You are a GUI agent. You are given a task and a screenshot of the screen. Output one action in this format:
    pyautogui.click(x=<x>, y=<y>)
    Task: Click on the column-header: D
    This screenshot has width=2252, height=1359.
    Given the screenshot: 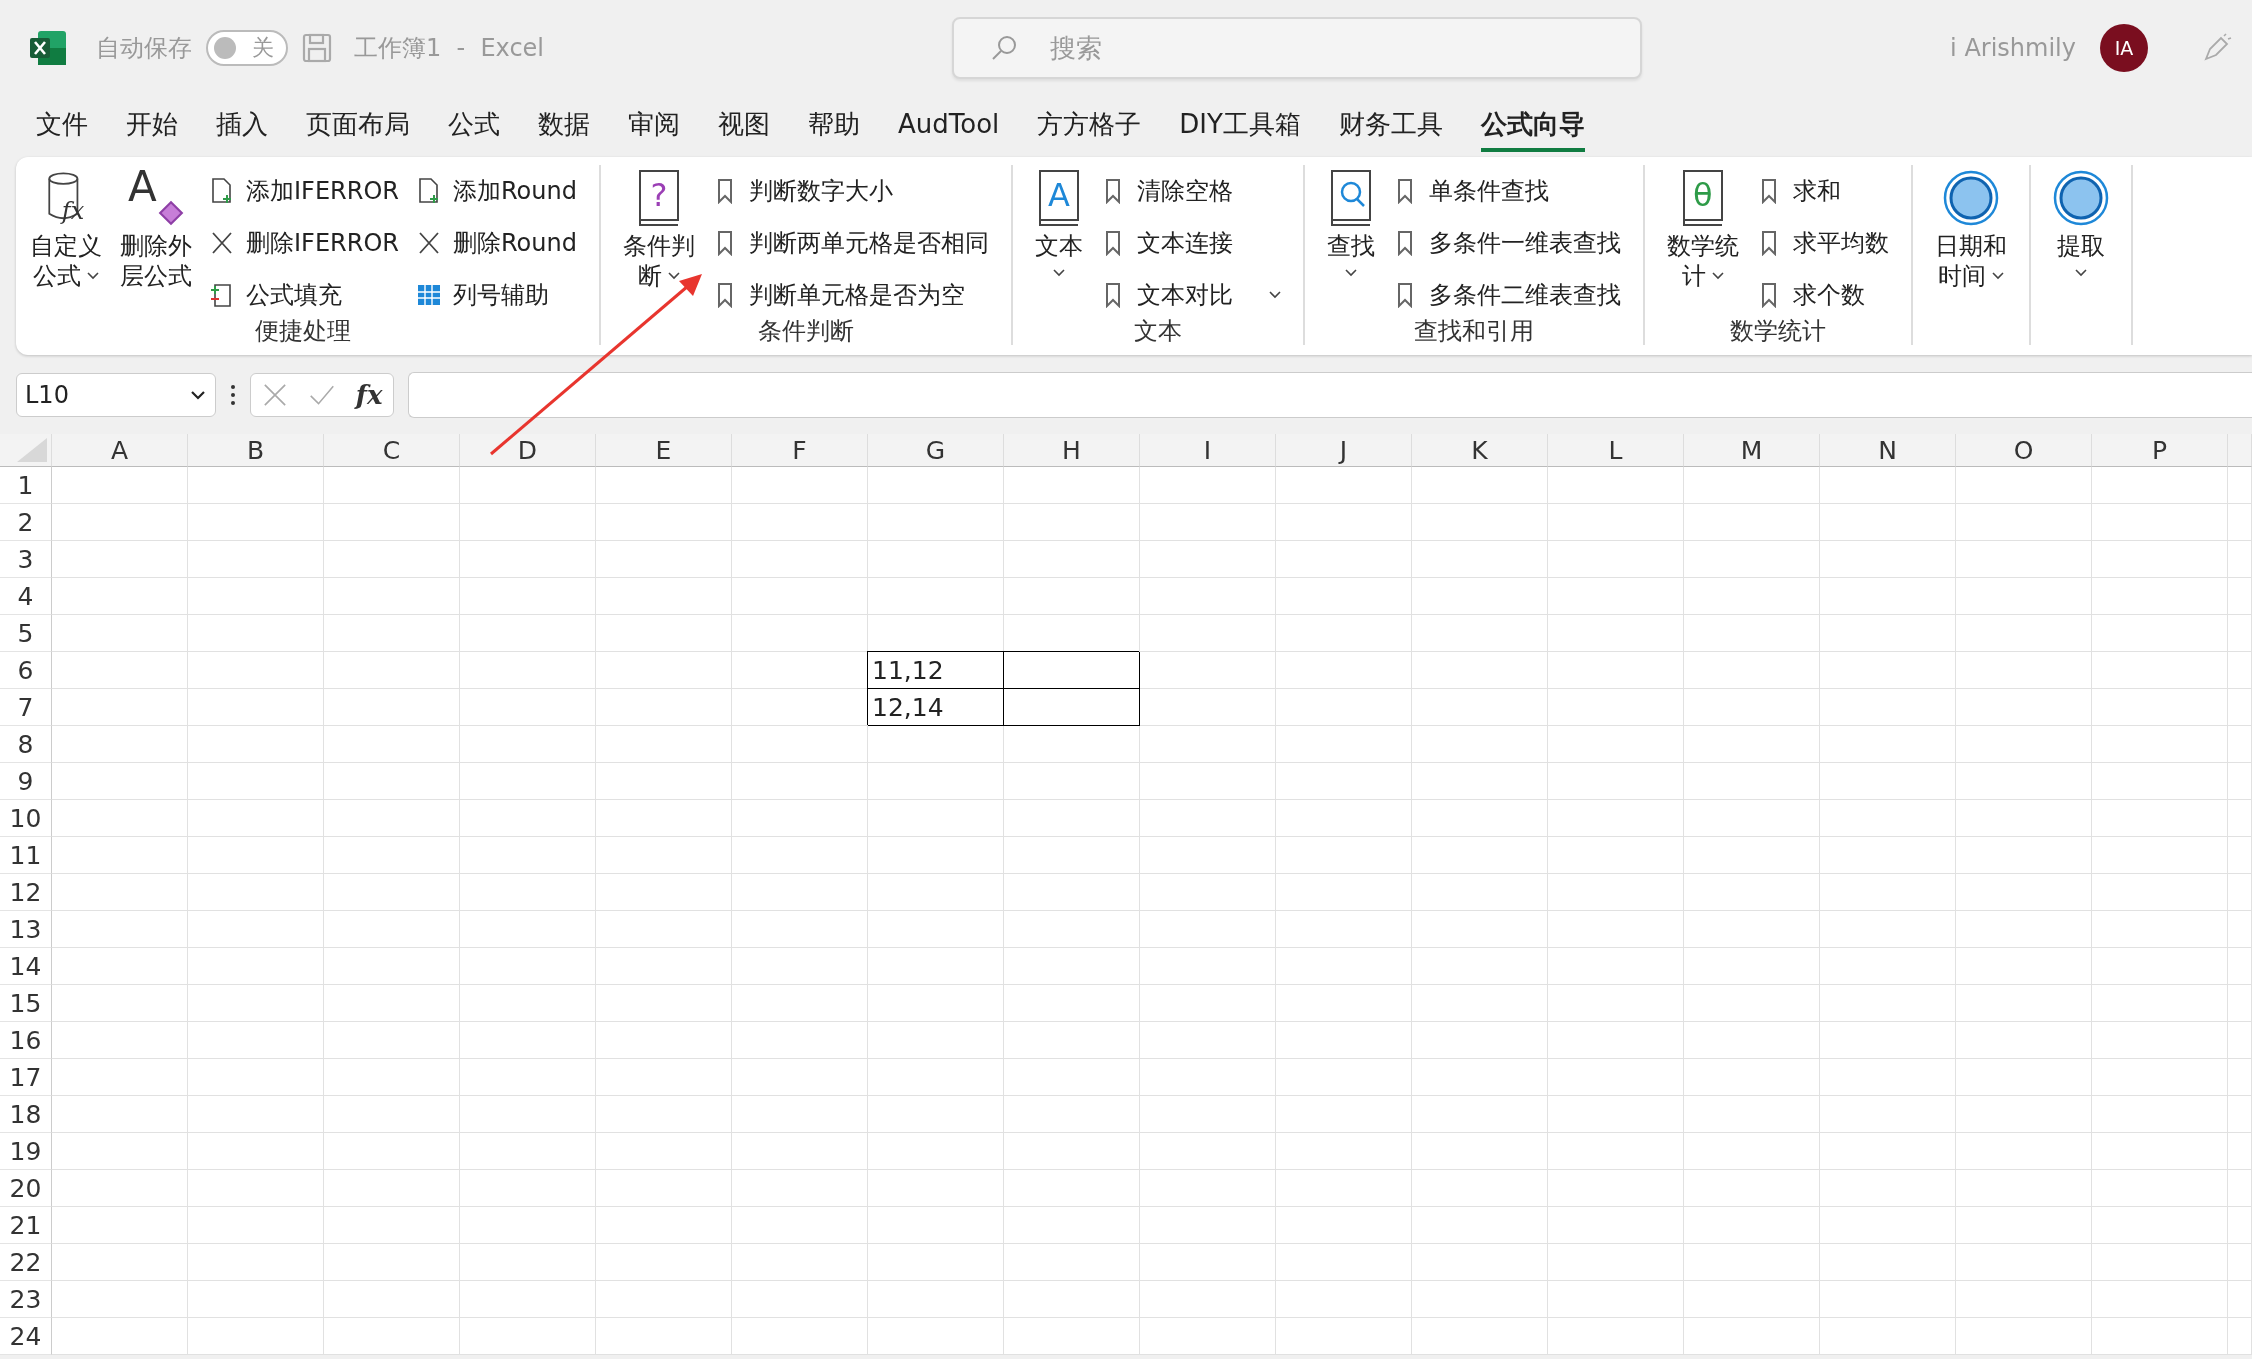 What is the action you would take?
    pyautogui.click(x=528, y=450)
    